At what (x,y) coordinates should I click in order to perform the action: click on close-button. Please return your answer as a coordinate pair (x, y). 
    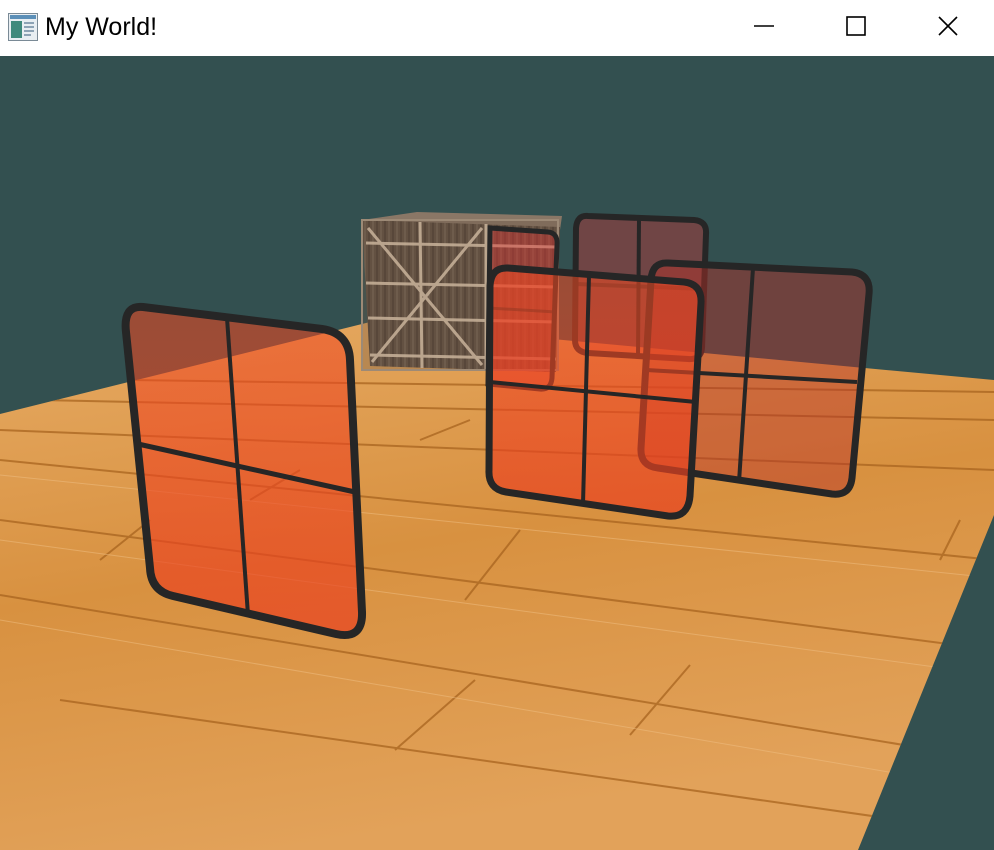
    Looking at the image, I should click on (948, 28).